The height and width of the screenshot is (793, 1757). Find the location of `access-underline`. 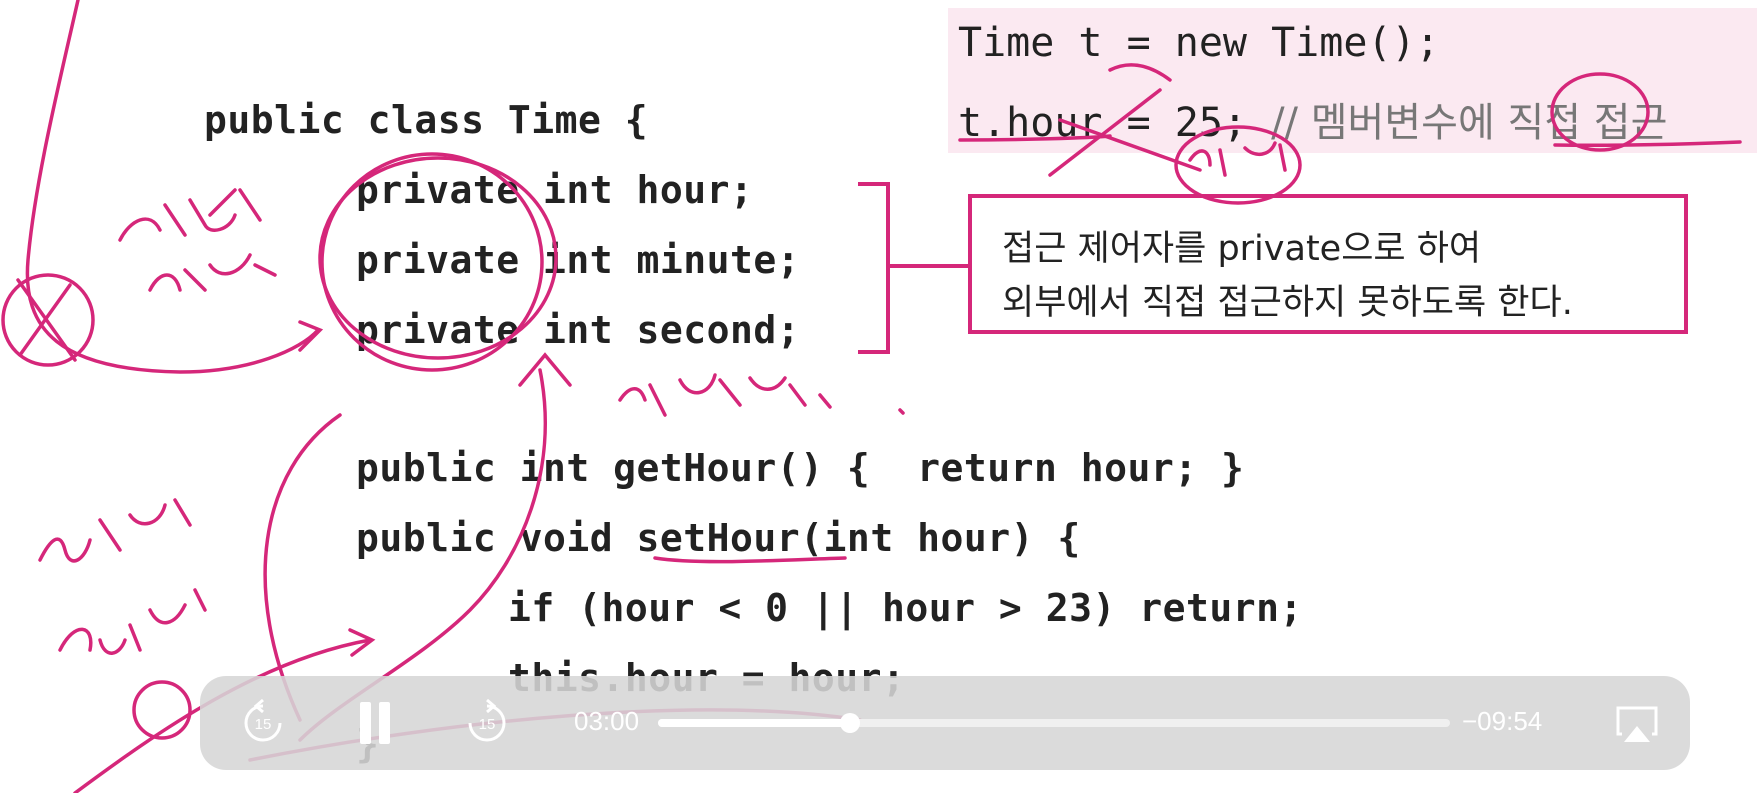

access-underline is located at coordinates (1647, 144).